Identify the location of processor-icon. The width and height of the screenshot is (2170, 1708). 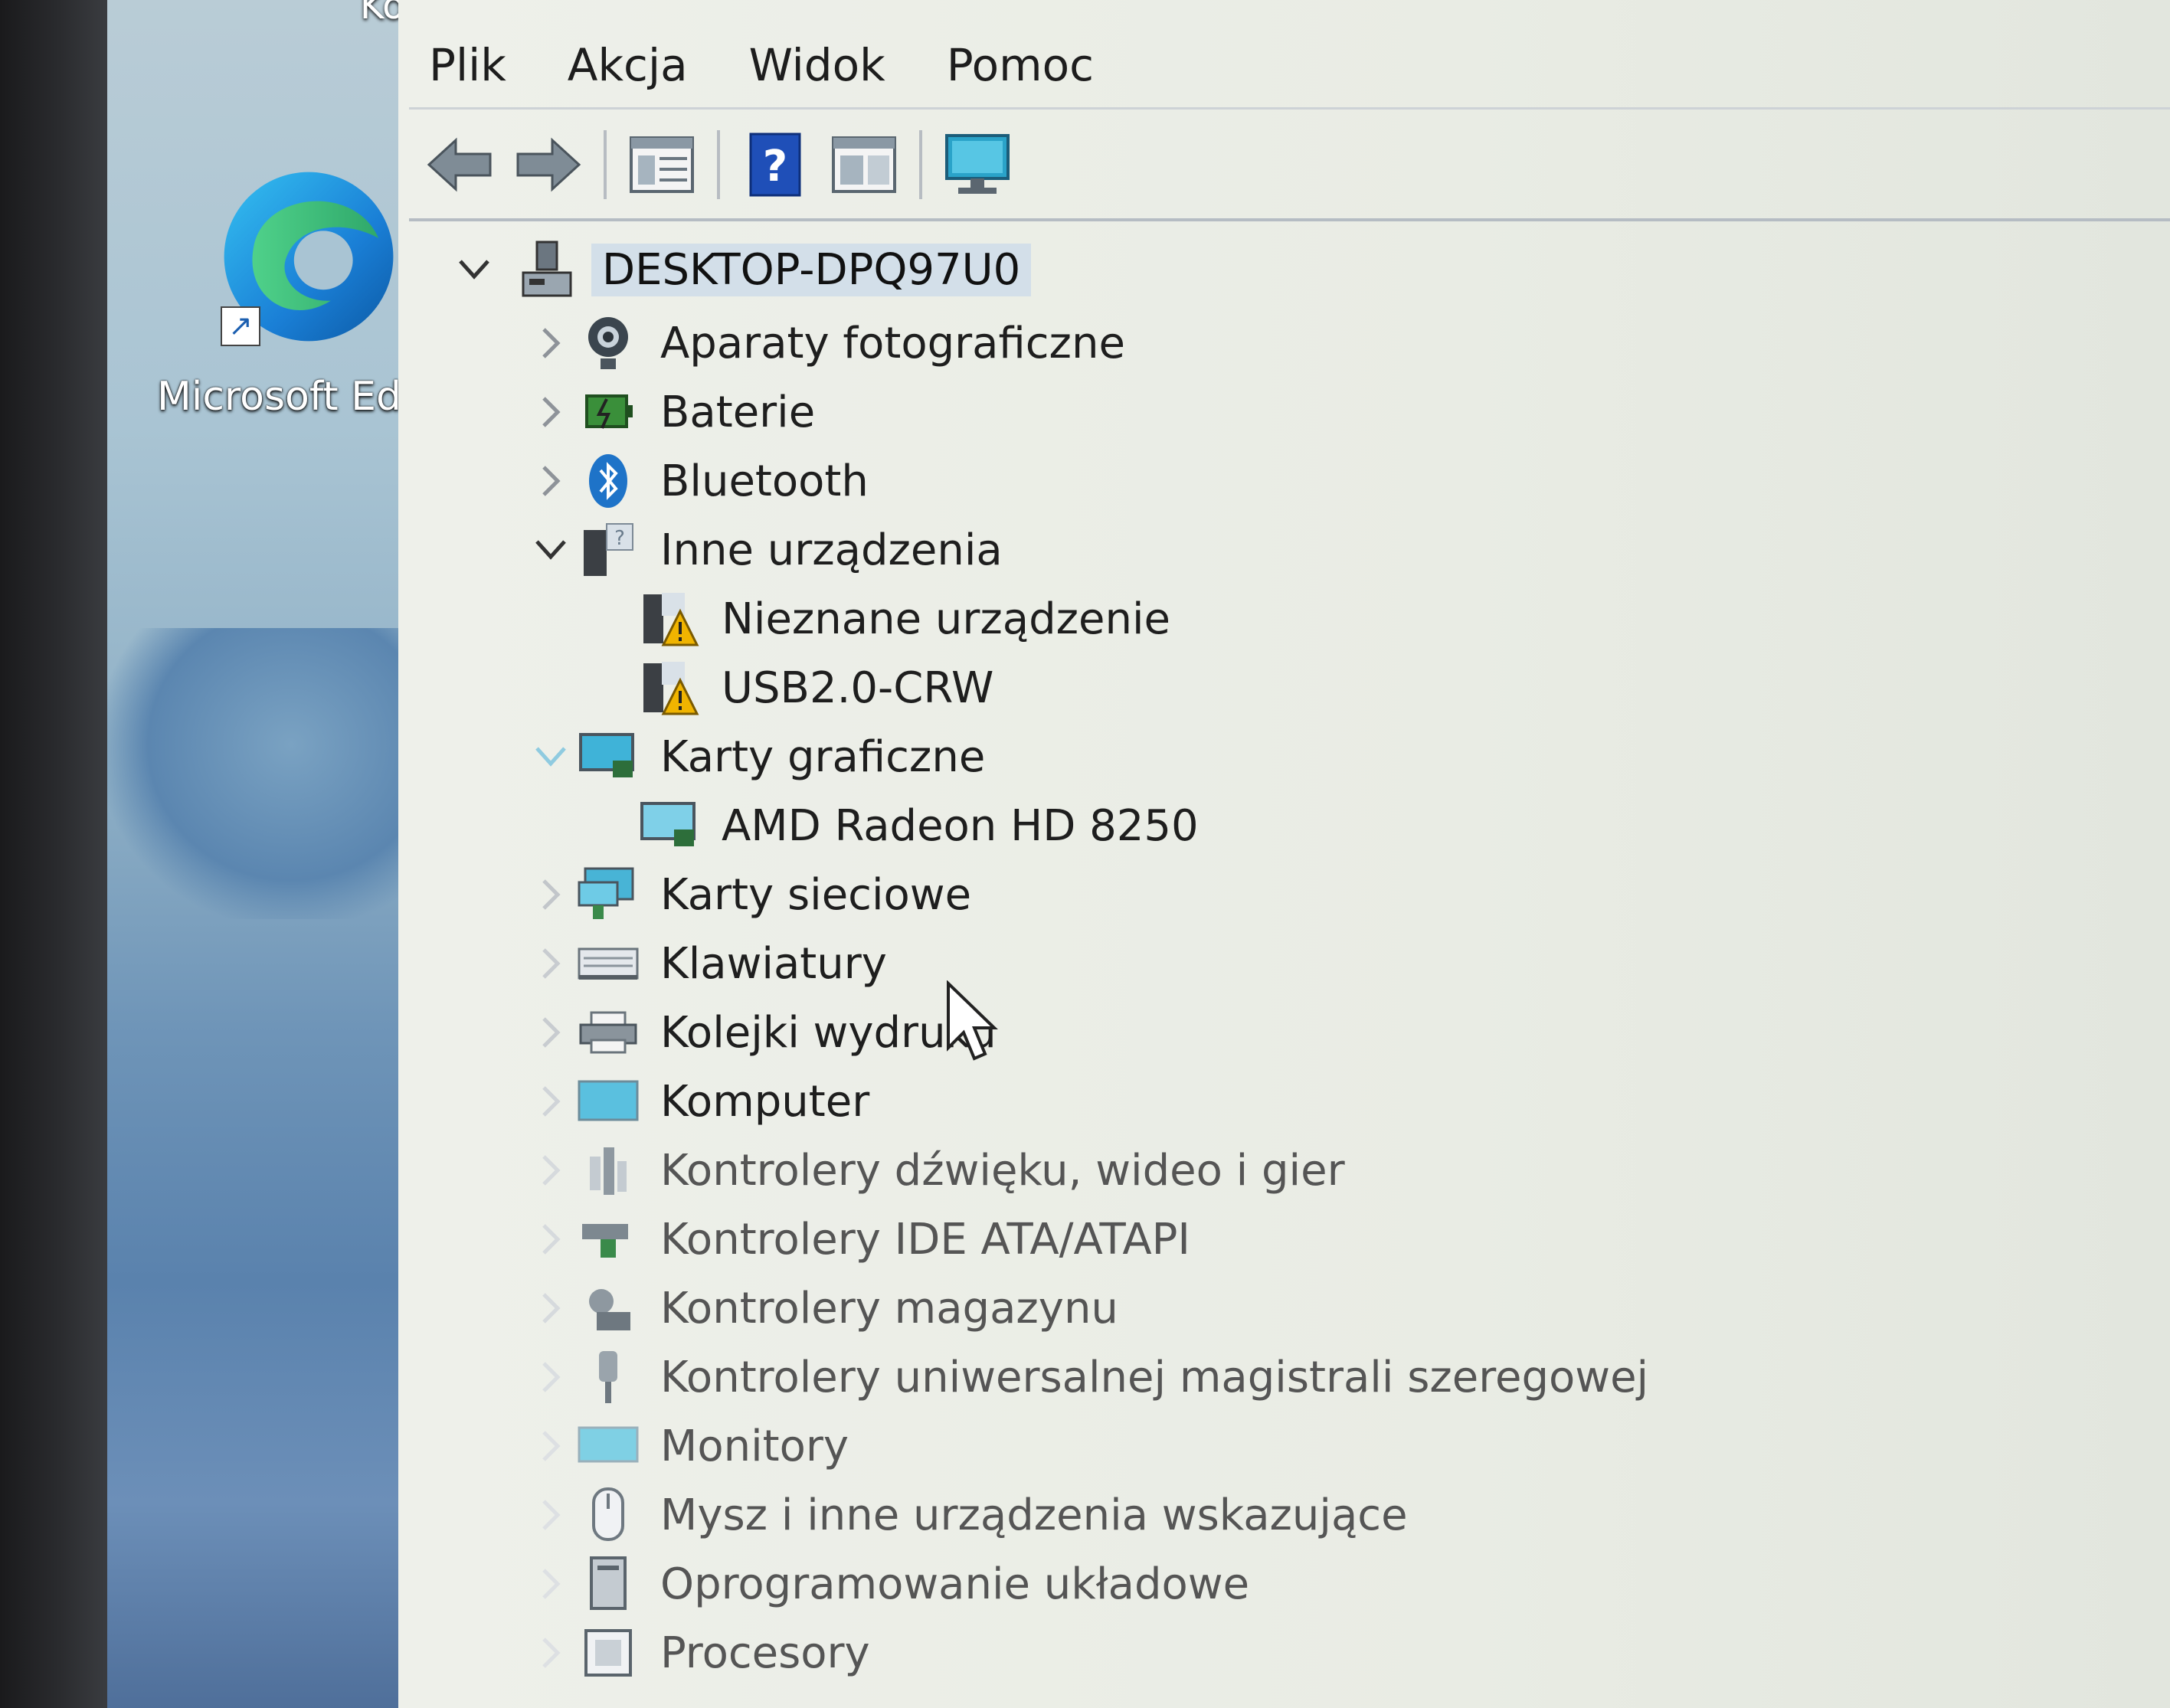
(608, 1652).